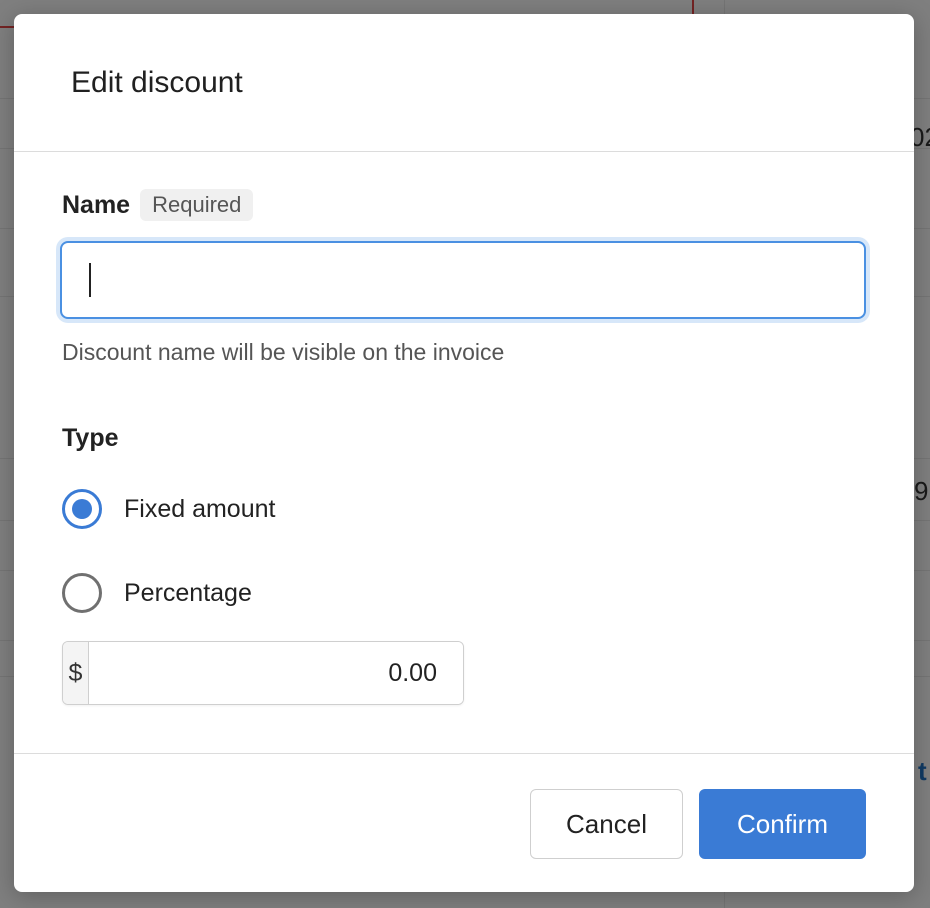 The image size is (930, 908). Describe the element at coordinates (200, 508) in the screenshot. I see `radio-label-fixed-amount: Fixed amount` at that location.